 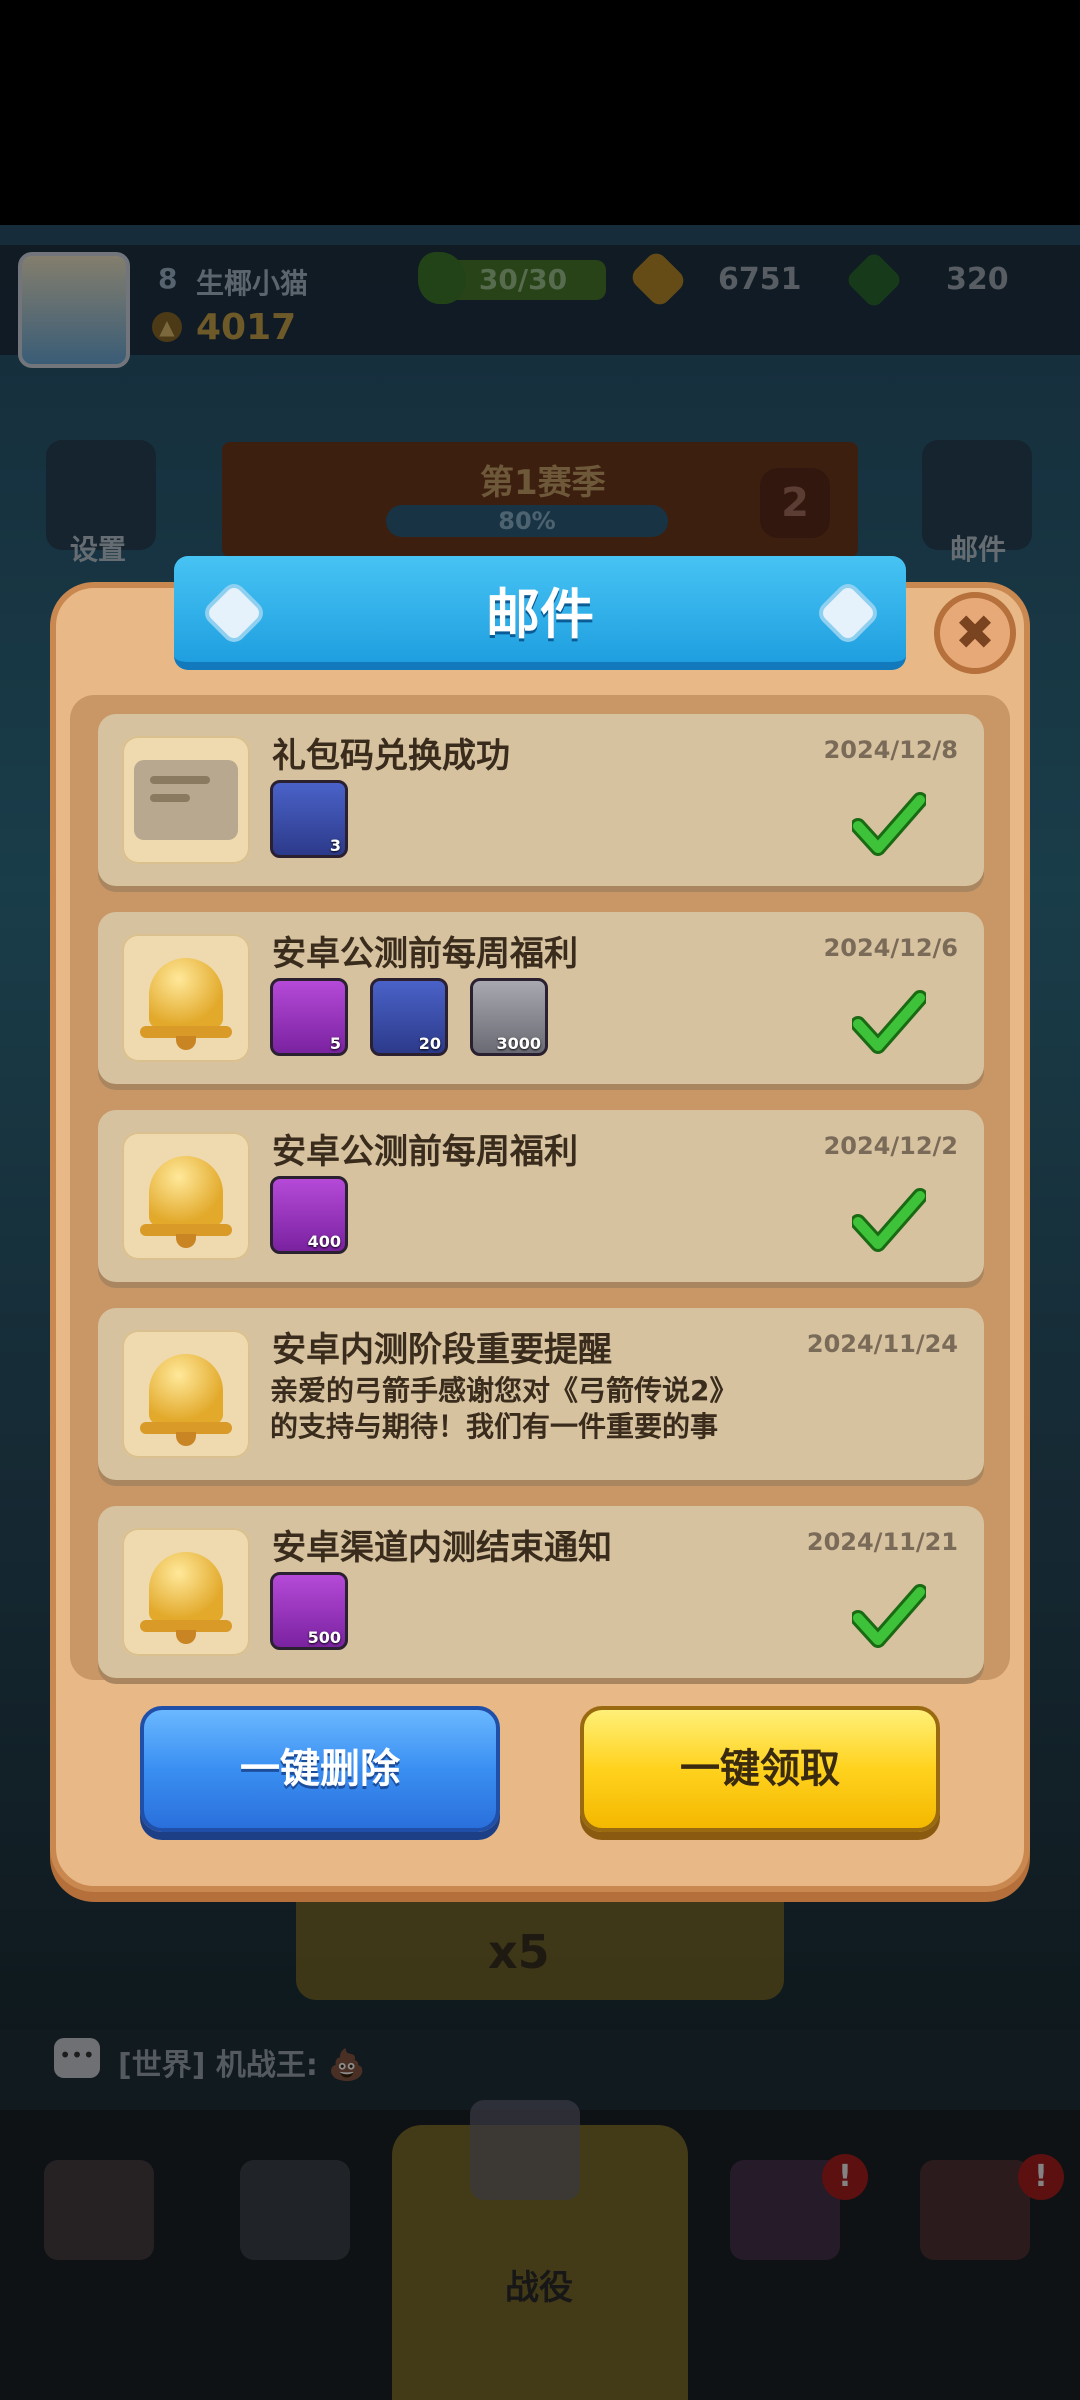 What do you see at coordinates (442, 1350) in the screenshot?
I see `mail-title: 安卓内测阶段重要提醒` at bounding box center [442, 1350].